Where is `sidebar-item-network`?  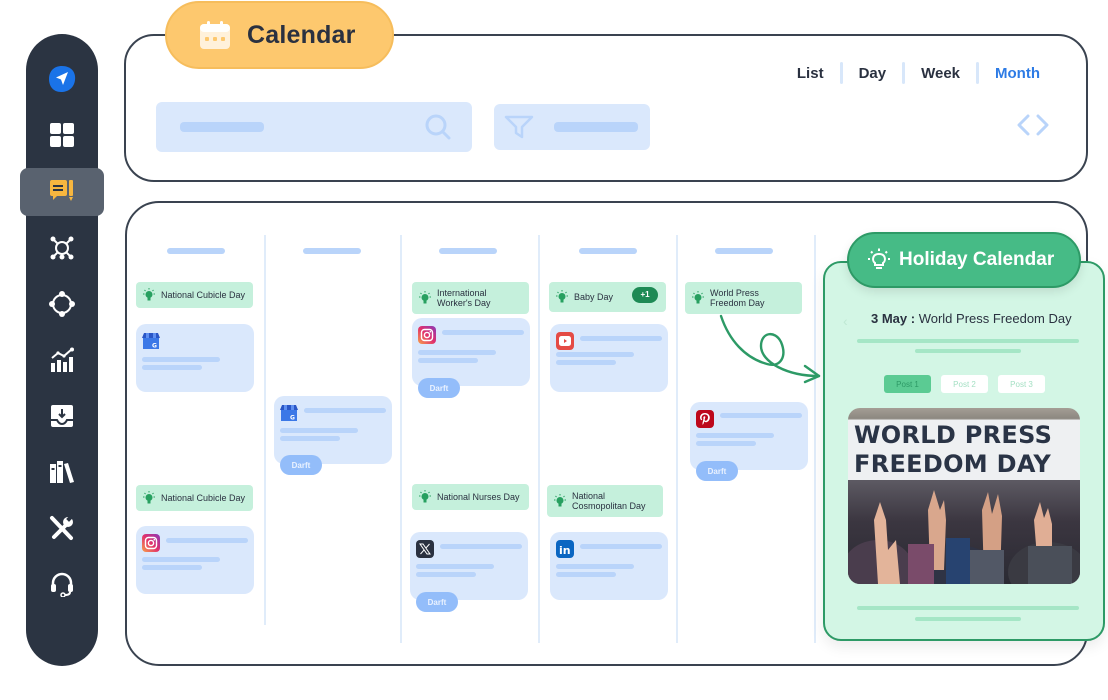
sidebar-item-network is located at coordinates (62, 248).